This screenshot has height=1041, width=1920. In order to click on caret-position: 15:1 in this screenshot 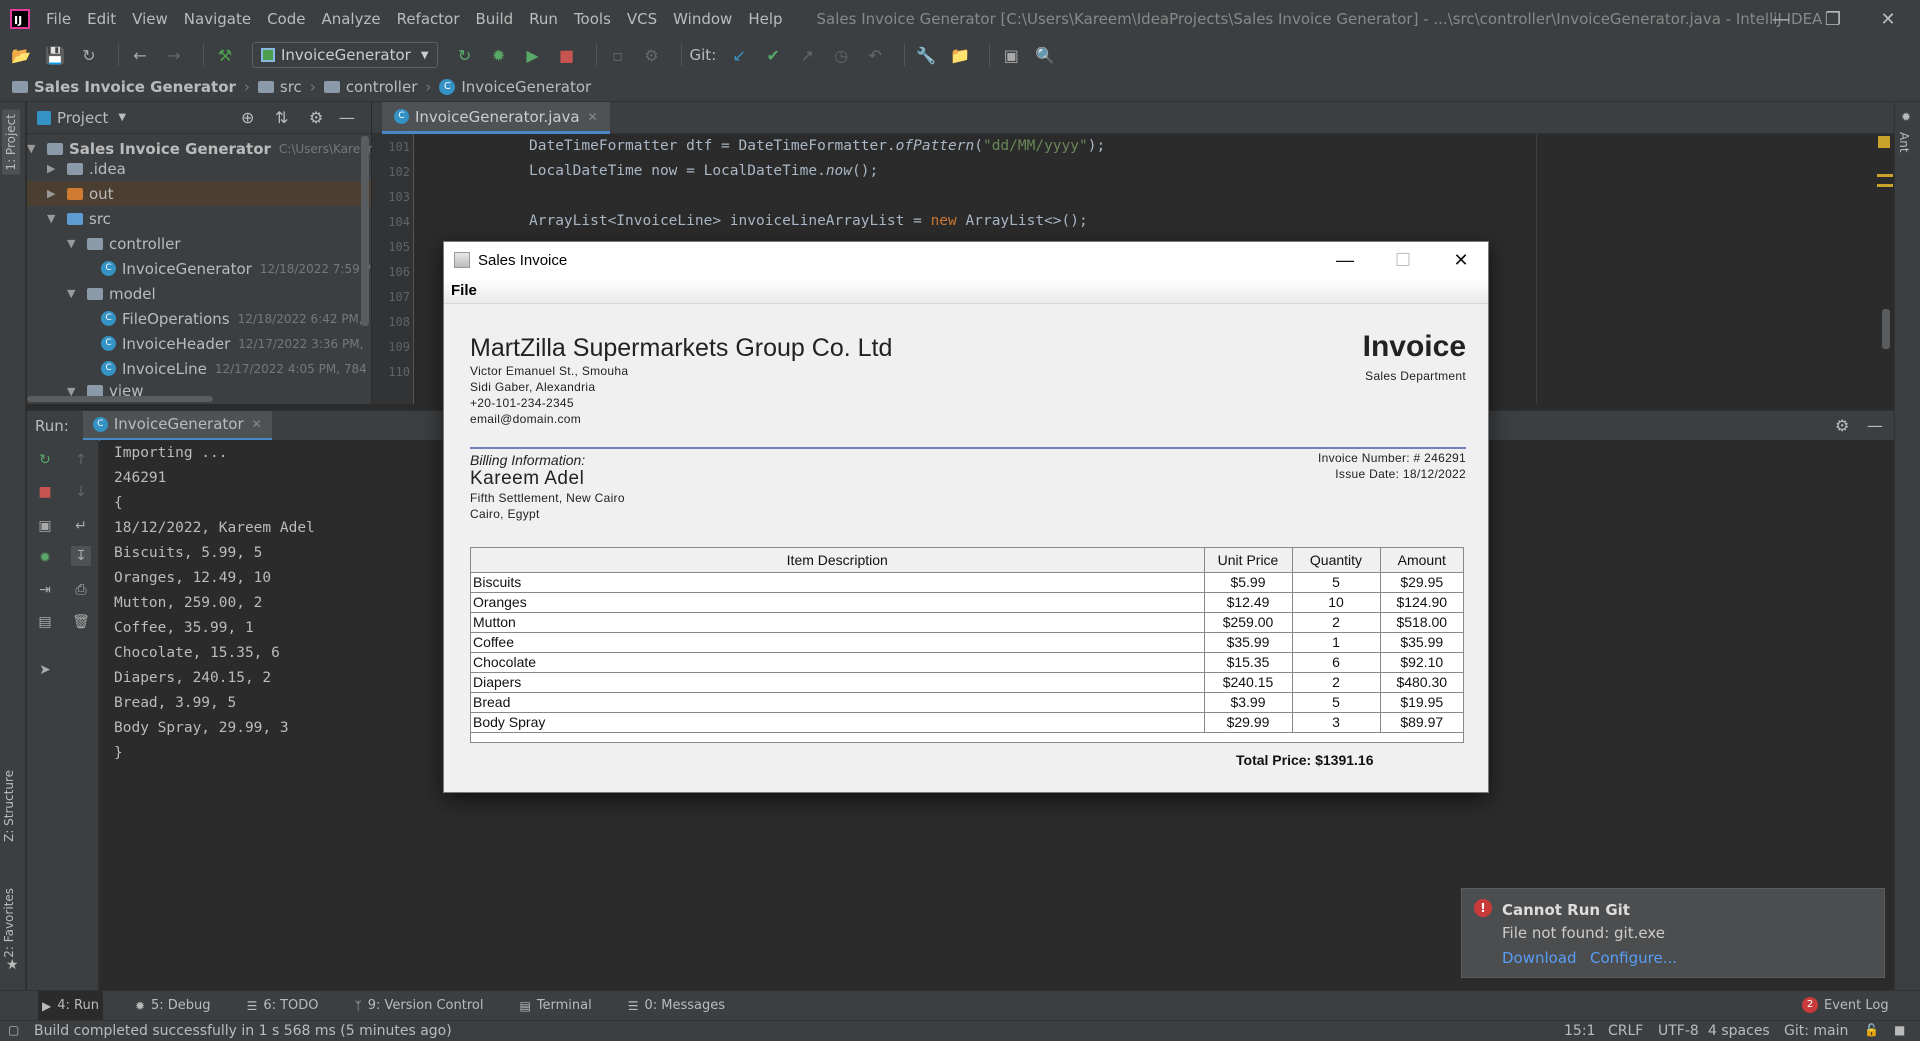, I will do `click(1579, 1031)`.